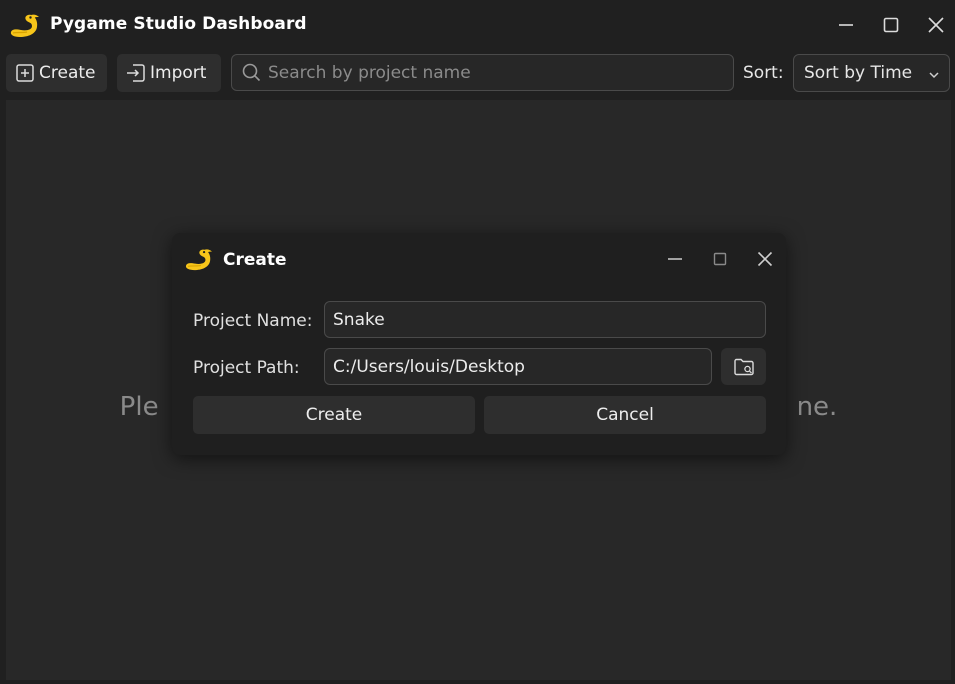 The height and width of the screenshot is (684, 955). I want to click on project-name-label: Project Name:, so click(253, 321).